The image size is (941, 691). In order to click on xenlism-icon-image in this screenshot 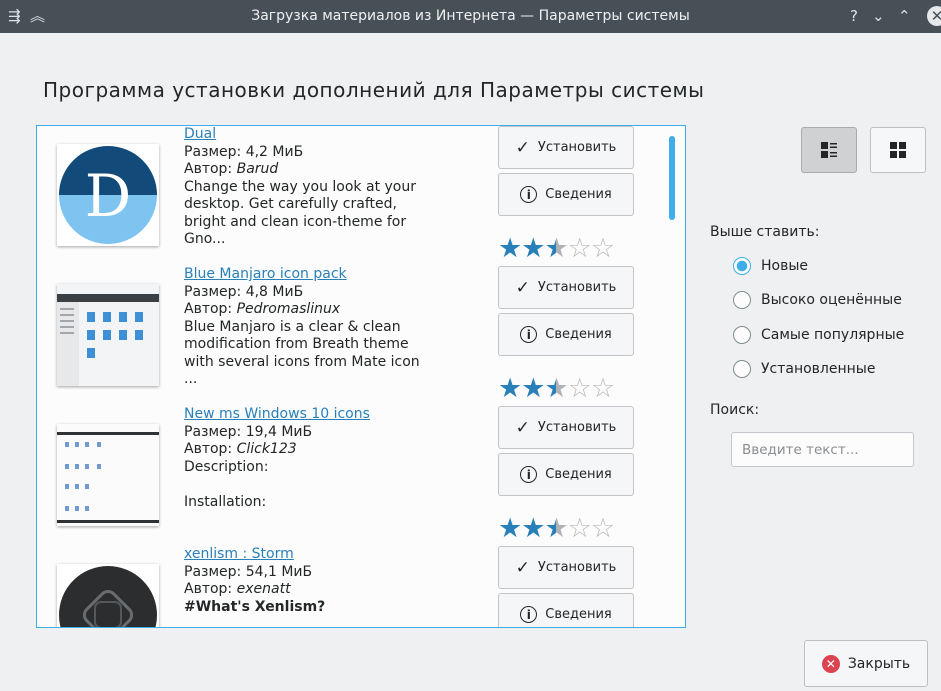, I will do `click(108, 595)`.